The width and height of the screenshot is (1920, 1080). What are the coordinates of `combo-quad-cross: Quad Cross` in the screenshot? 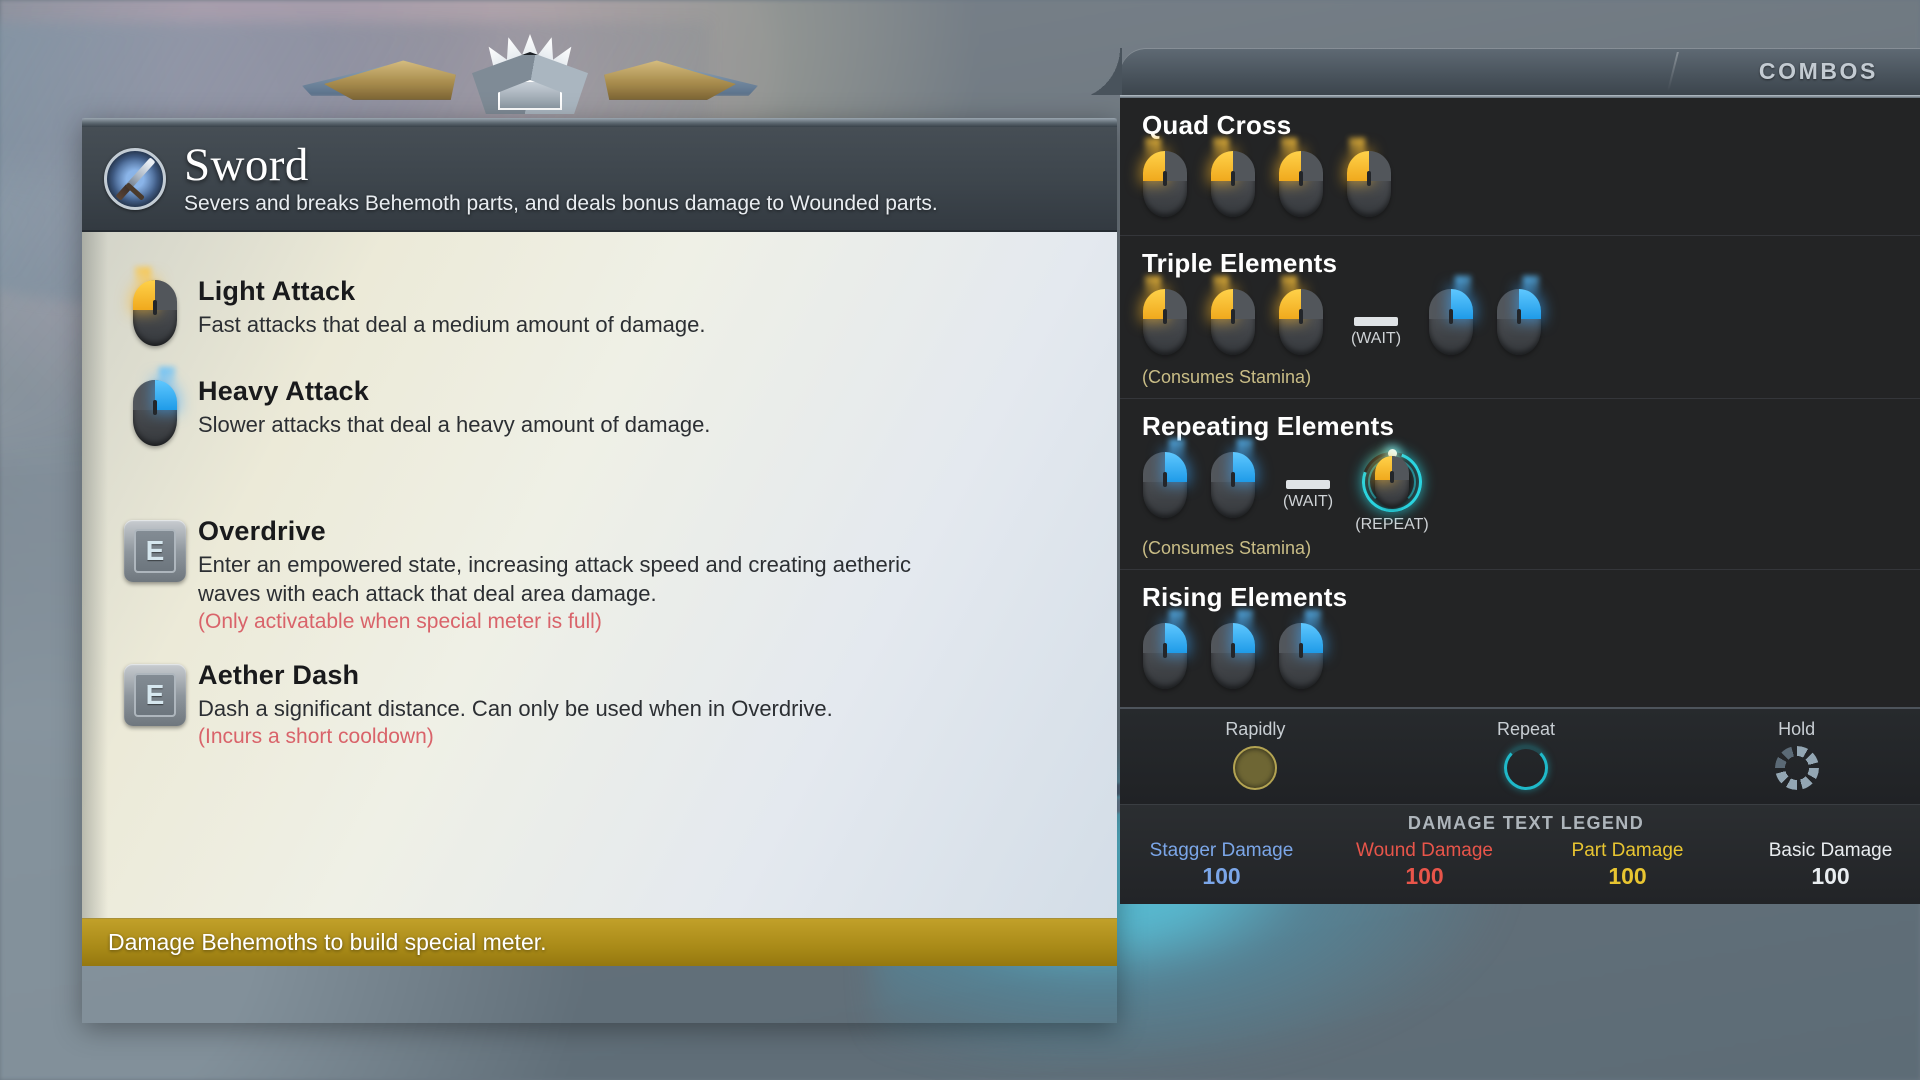 It's located at (1520, 167).